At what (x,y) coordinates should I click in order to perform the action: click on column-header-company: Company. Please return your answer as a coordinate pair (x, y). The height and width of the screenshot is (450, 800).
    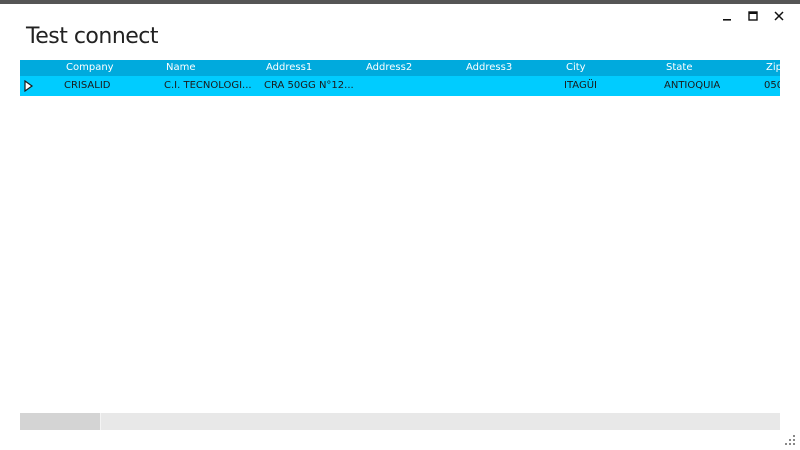
    Looking at the image, I should click on (90, 68).